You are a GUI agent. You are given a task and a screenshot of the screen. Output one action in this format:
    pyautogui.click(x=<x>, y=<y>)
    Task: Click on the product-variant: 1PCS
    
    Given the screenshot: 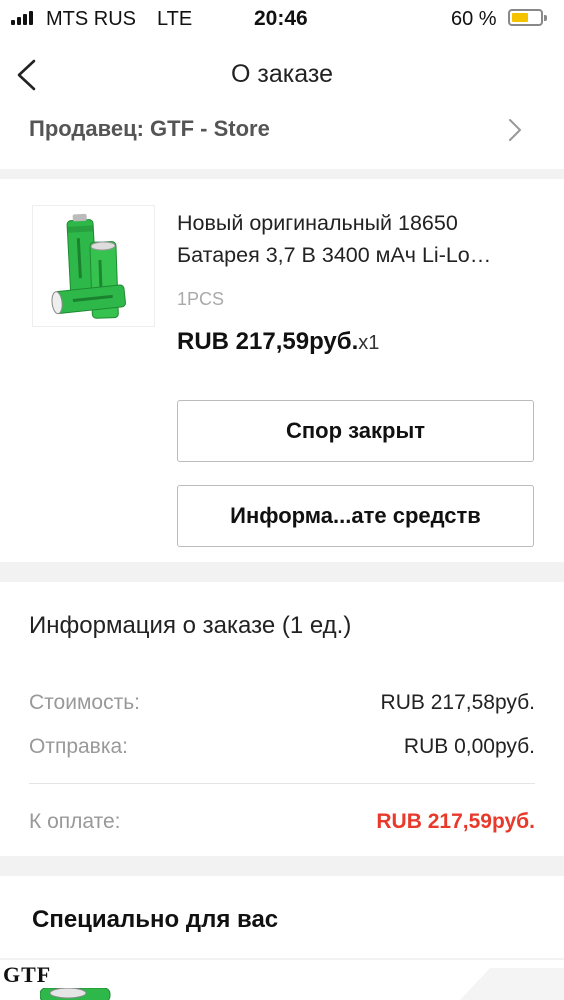 What is the action you would take?
    pyautogui.click(x=201, y=299)
    